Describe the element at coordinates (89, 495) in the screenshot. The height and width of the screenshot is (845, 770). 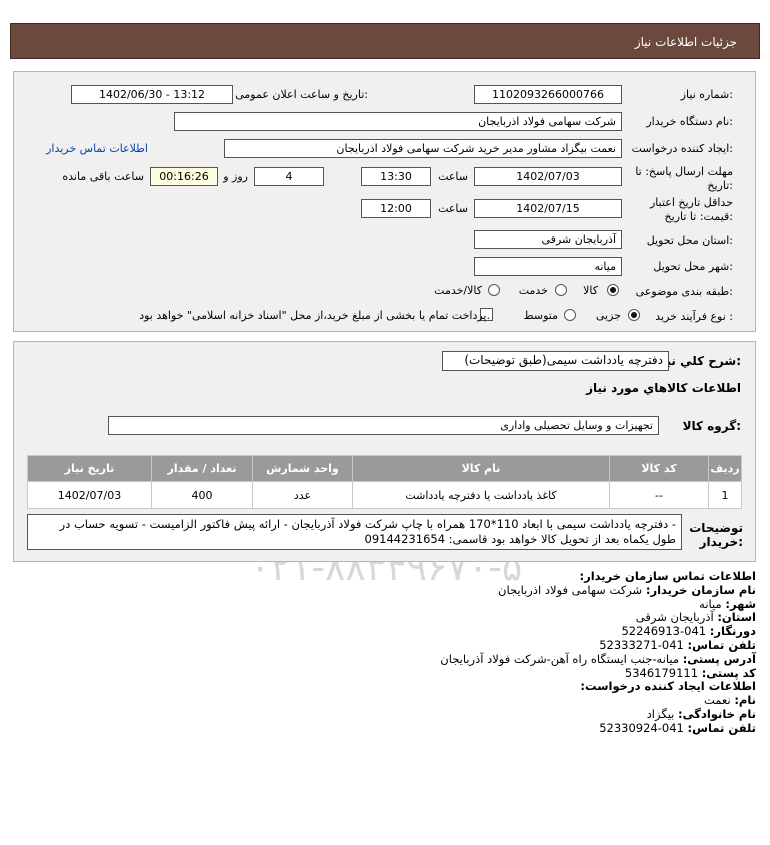
I see `cell-date: 1402/07/03` at that location.